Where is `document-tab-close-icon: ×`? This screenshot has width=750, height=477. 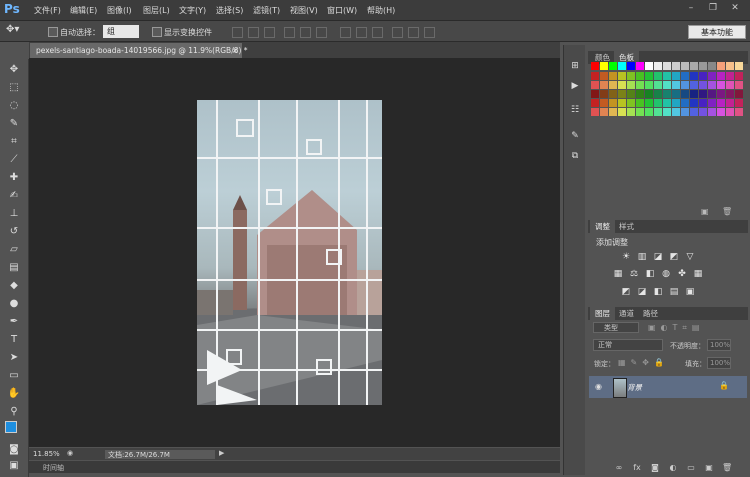 document-tab-close-icon: × is located at coordinates (235, 50).